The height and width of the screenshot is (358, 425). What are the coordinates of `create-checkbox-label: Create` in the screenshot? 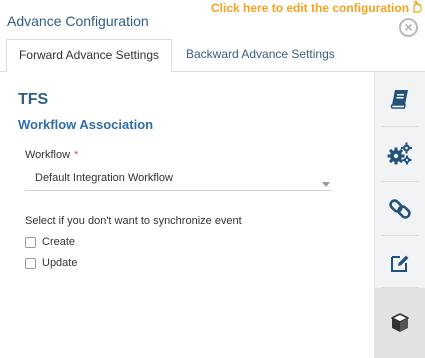 It's located at (59, 242).